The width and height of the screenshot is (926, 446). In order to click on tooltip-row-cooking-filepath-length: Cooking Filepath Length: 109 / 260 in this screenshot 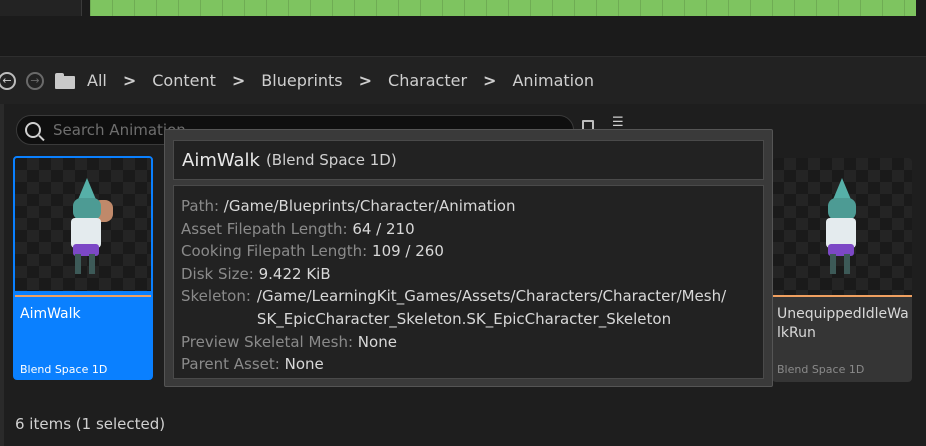, I will do `click(312, 251)`.